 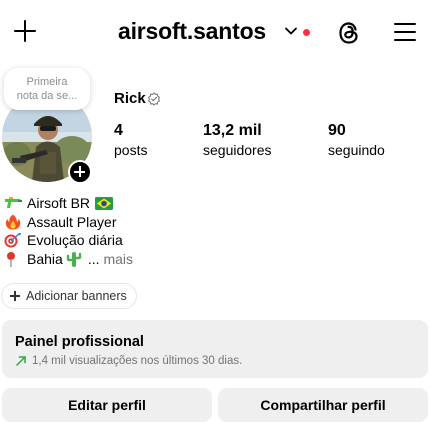 I want to click on bio-line: Evolução diária, so click(x=68, y=240).